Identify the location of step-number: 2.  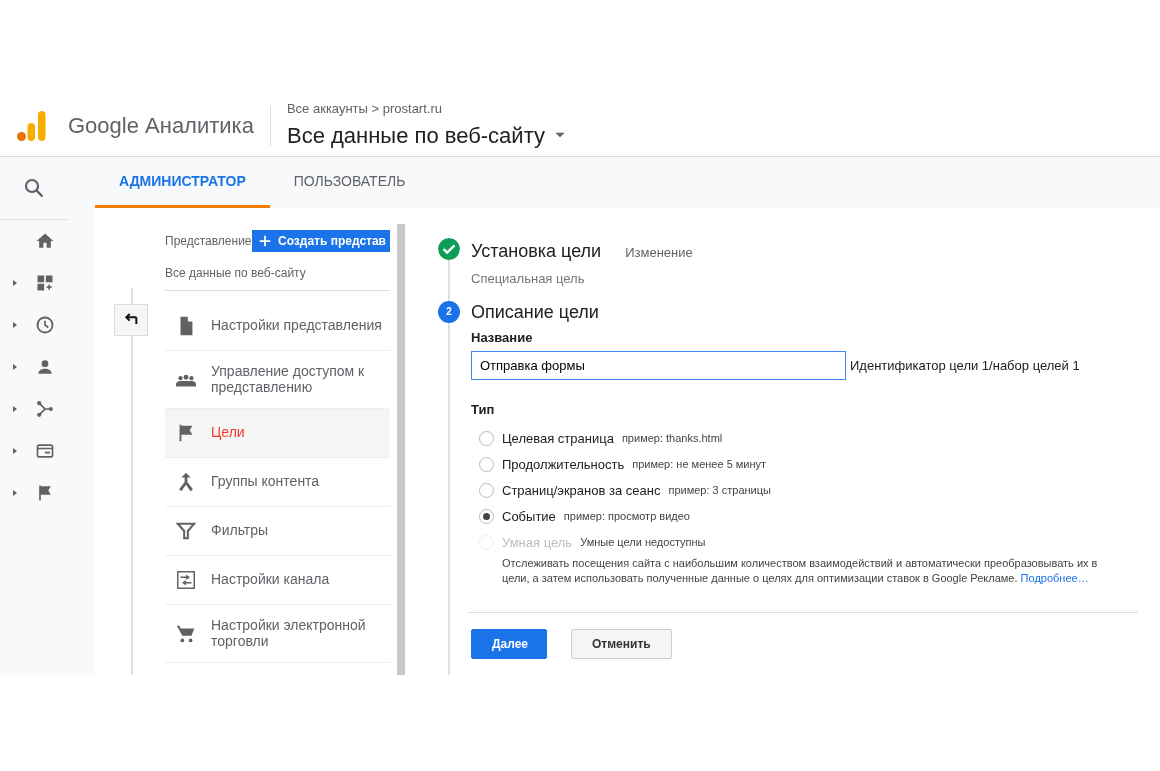
(449, 311).